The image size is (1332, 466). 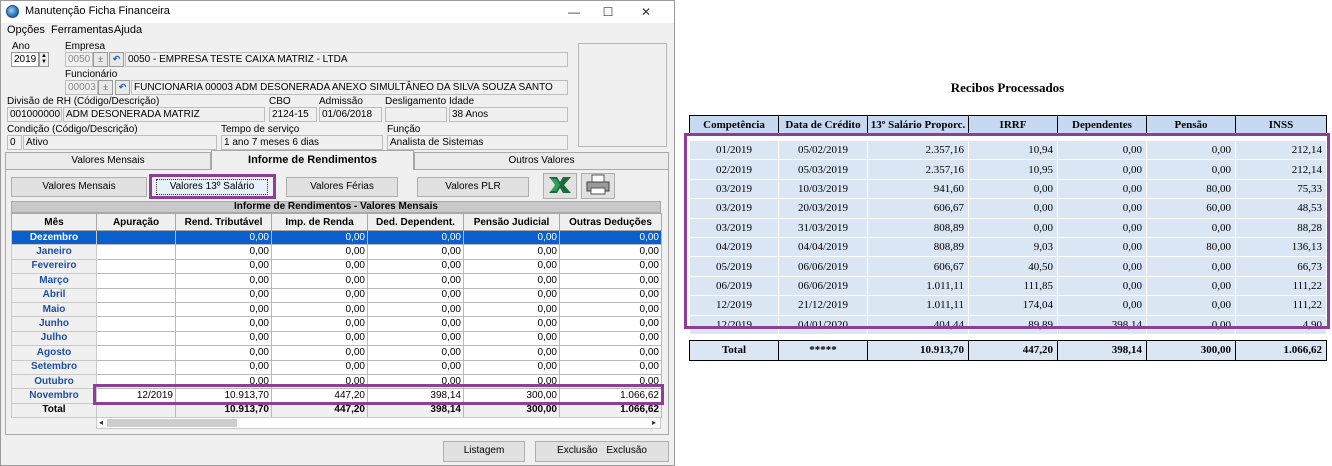 I want to click on funcionario-back-button: ↶, so click(x=122, y=87).